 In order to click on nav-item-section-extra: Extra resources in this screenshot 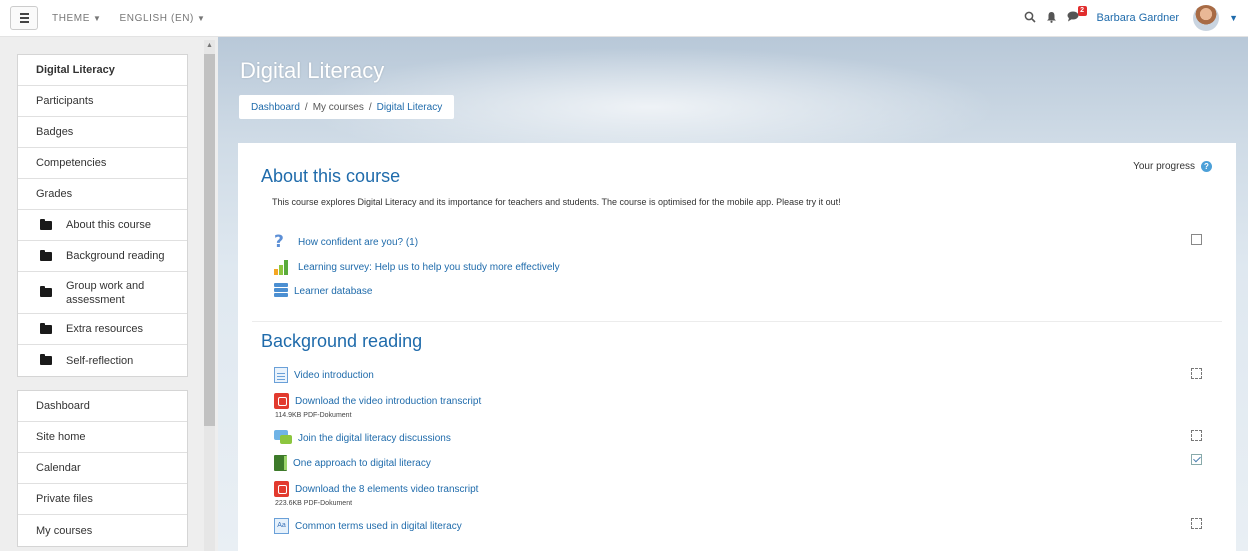, I will do `click(102, 329)`.